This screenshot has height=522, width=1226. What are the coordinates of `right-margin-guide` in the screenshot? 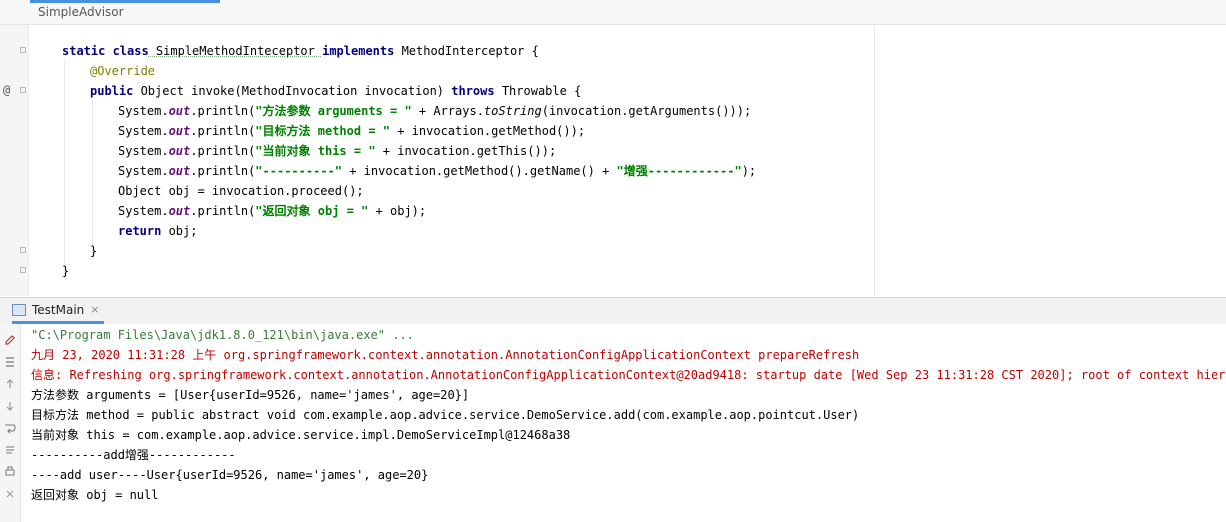 It's located at (874, 160).